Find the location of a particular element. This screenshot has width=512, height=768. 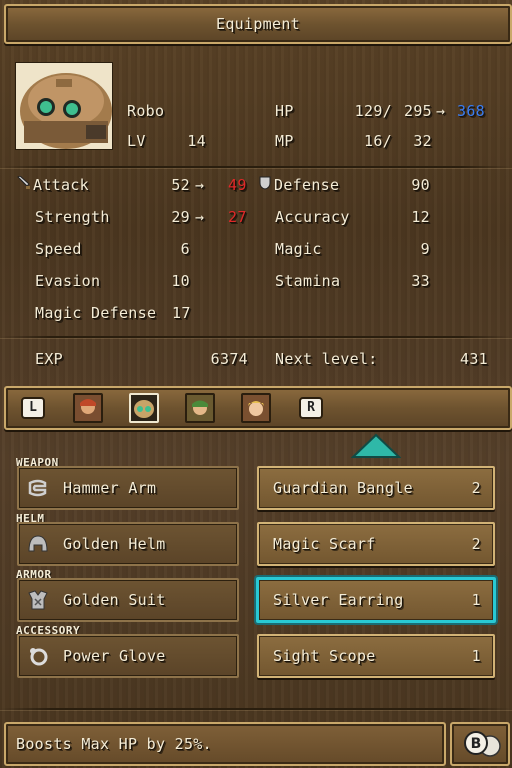

magic-defense-label: Magic Defense is located at coordinates (96, 313).